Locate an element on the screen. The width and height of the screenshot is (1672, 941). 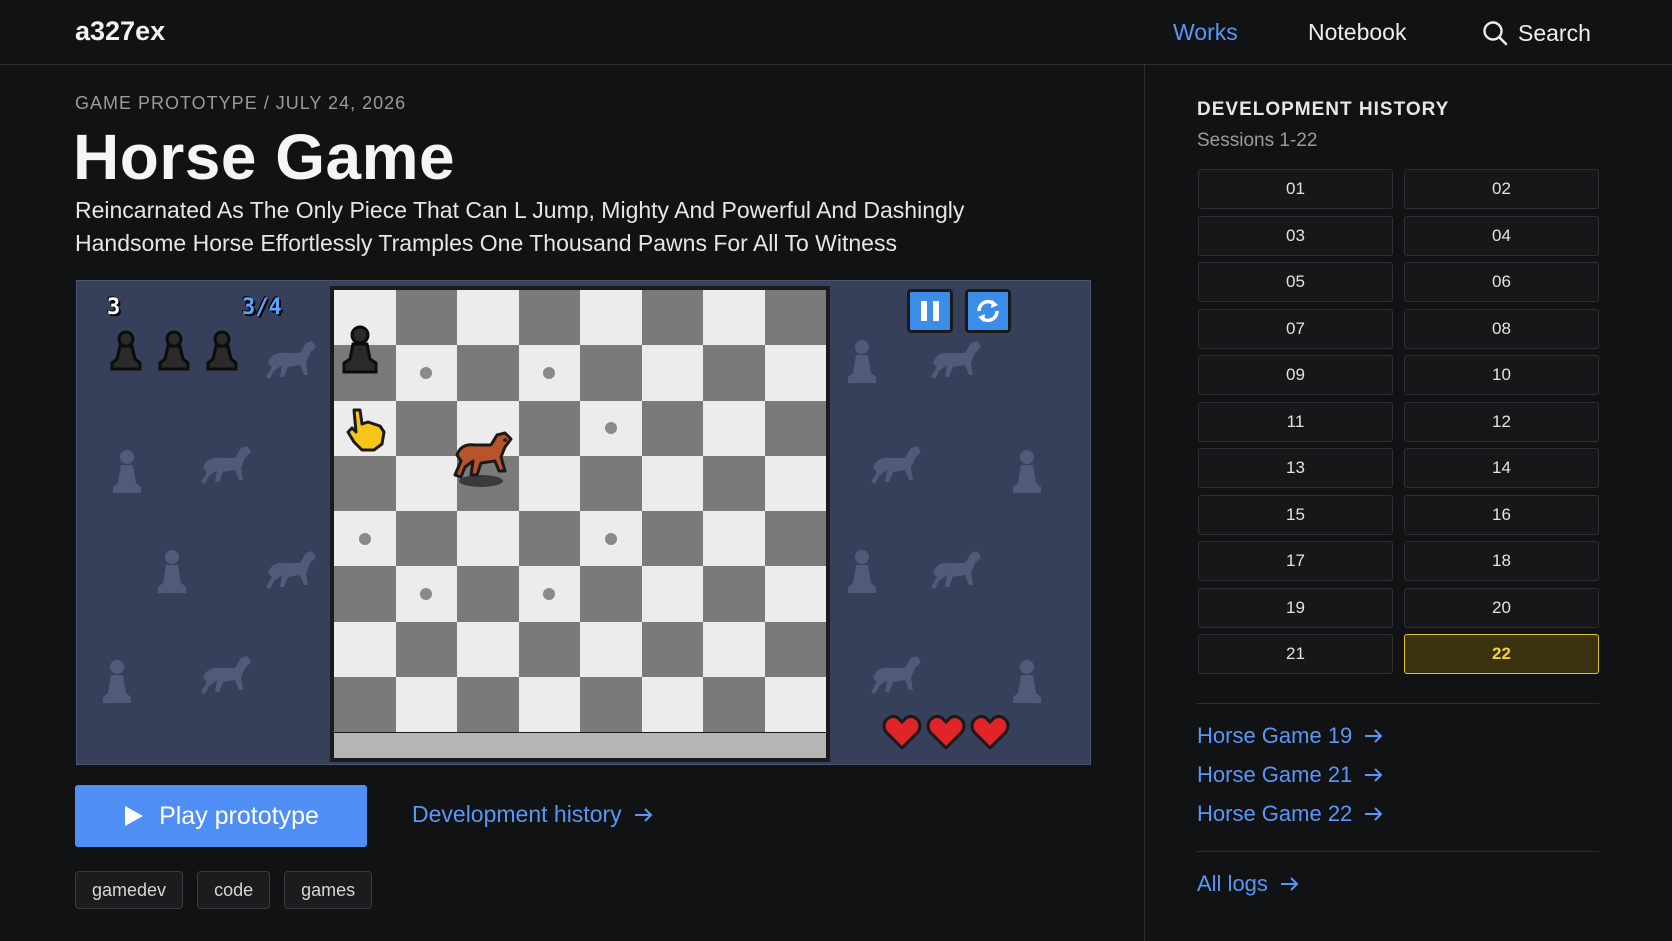
session-button-16: 16 is located at coordinates (1501, 514).